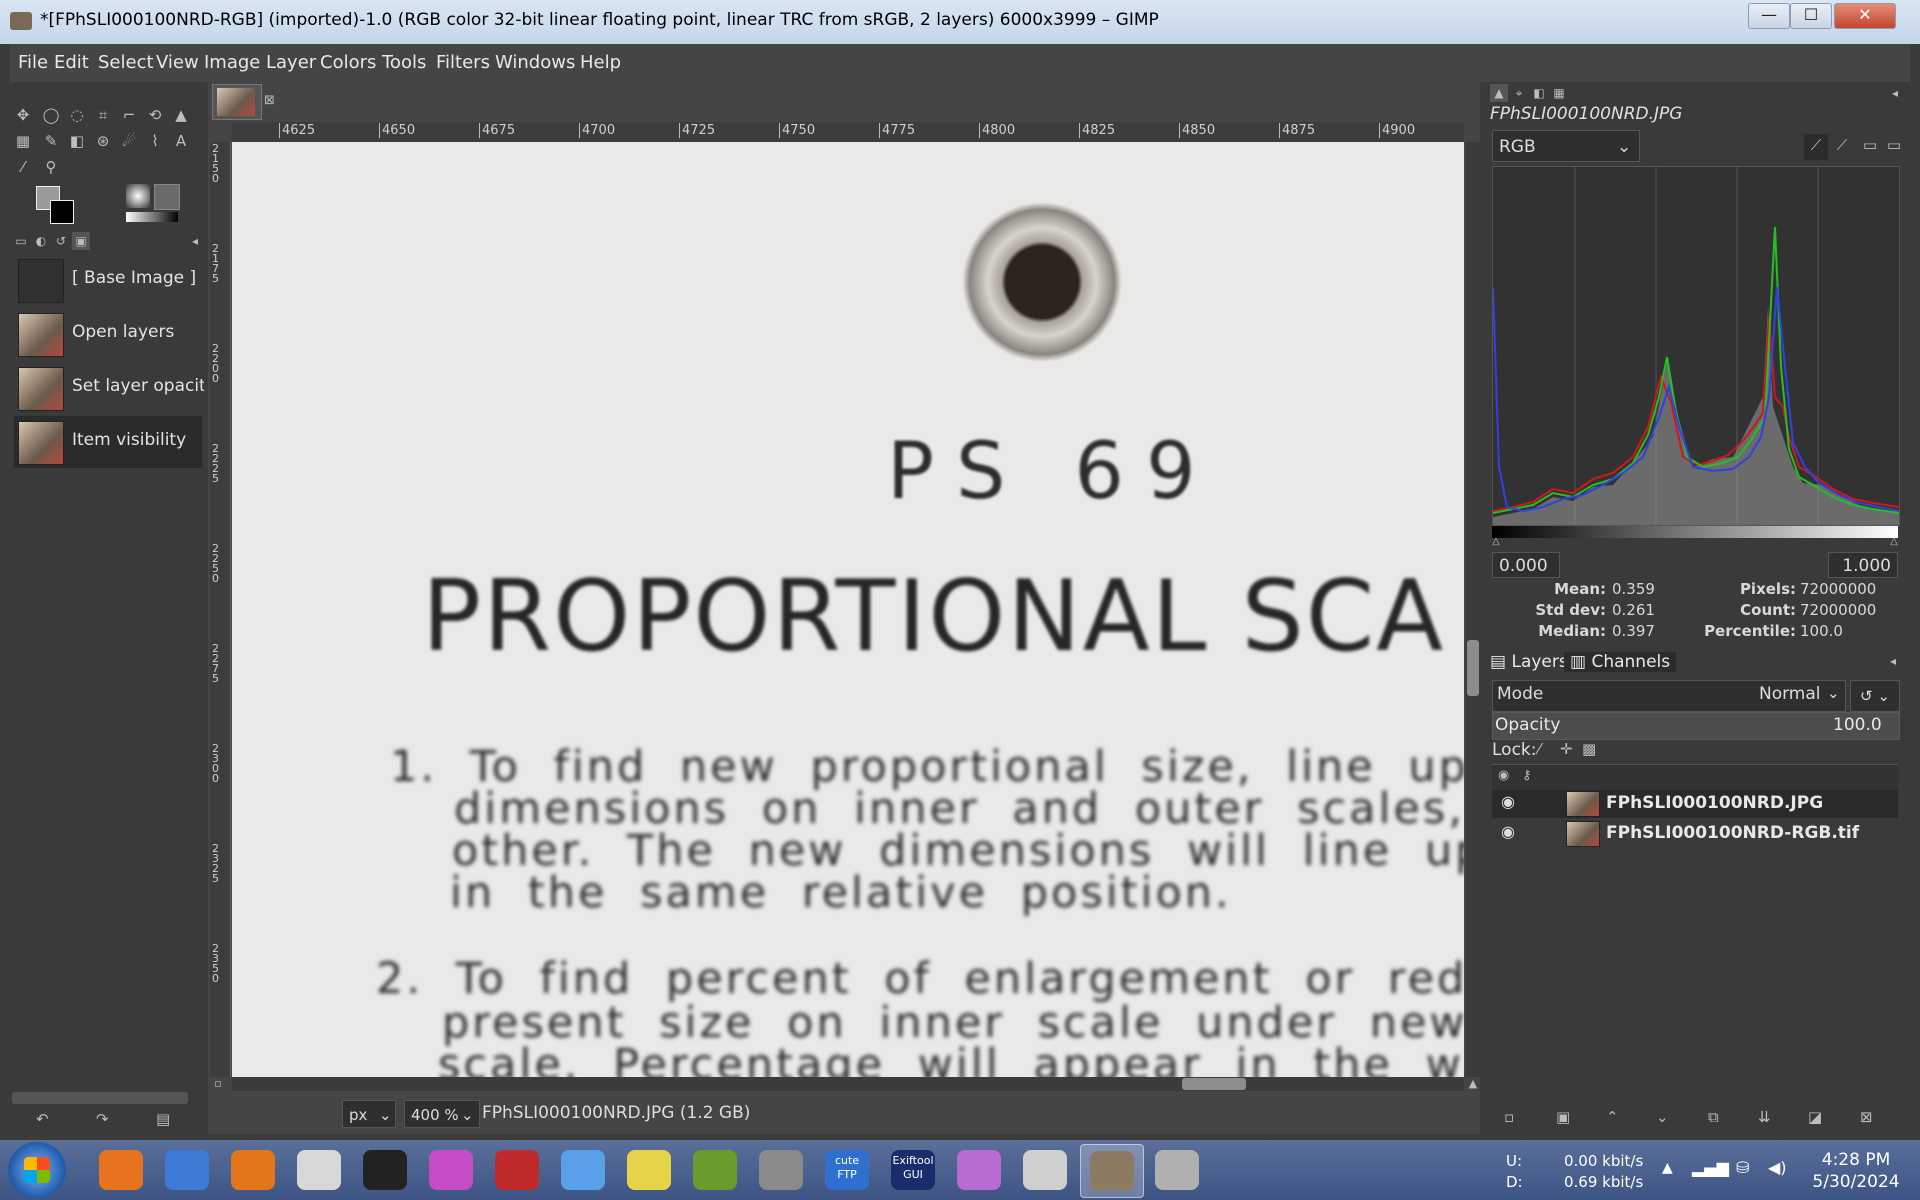 The height and width of the screenshot is (1200, 1920). What do you see at coordinates (1473, 1084) in the screenshot?
I see `navigate-icon: ▲` at bounding box center [1473, 1084].